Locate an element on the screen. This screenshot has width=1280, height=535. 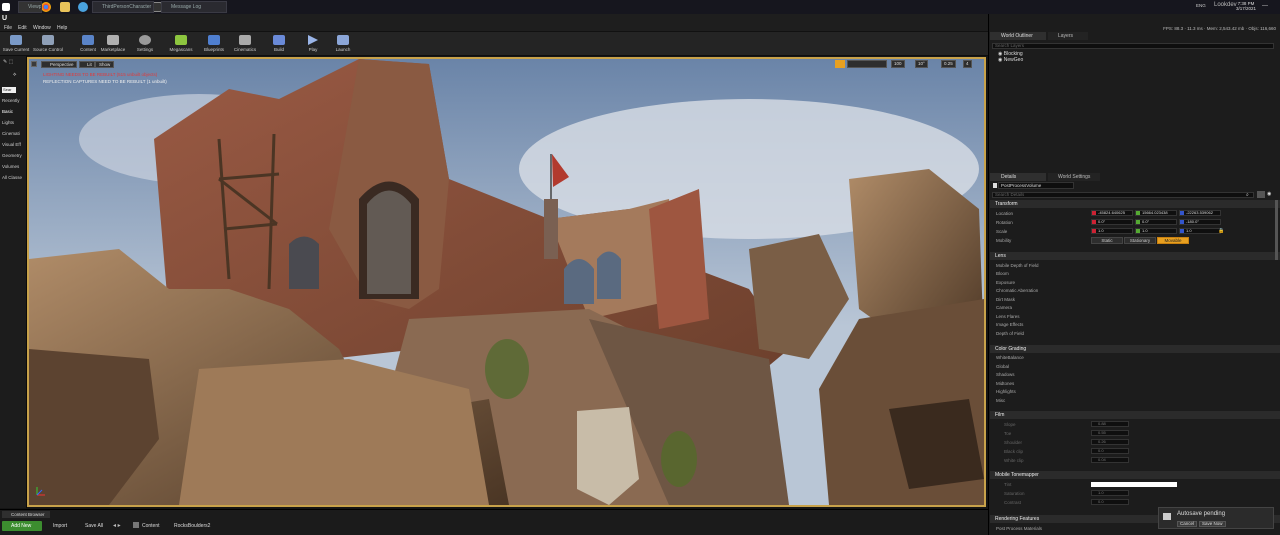
tint-color-swatch is located at coordinates (1134, 484).